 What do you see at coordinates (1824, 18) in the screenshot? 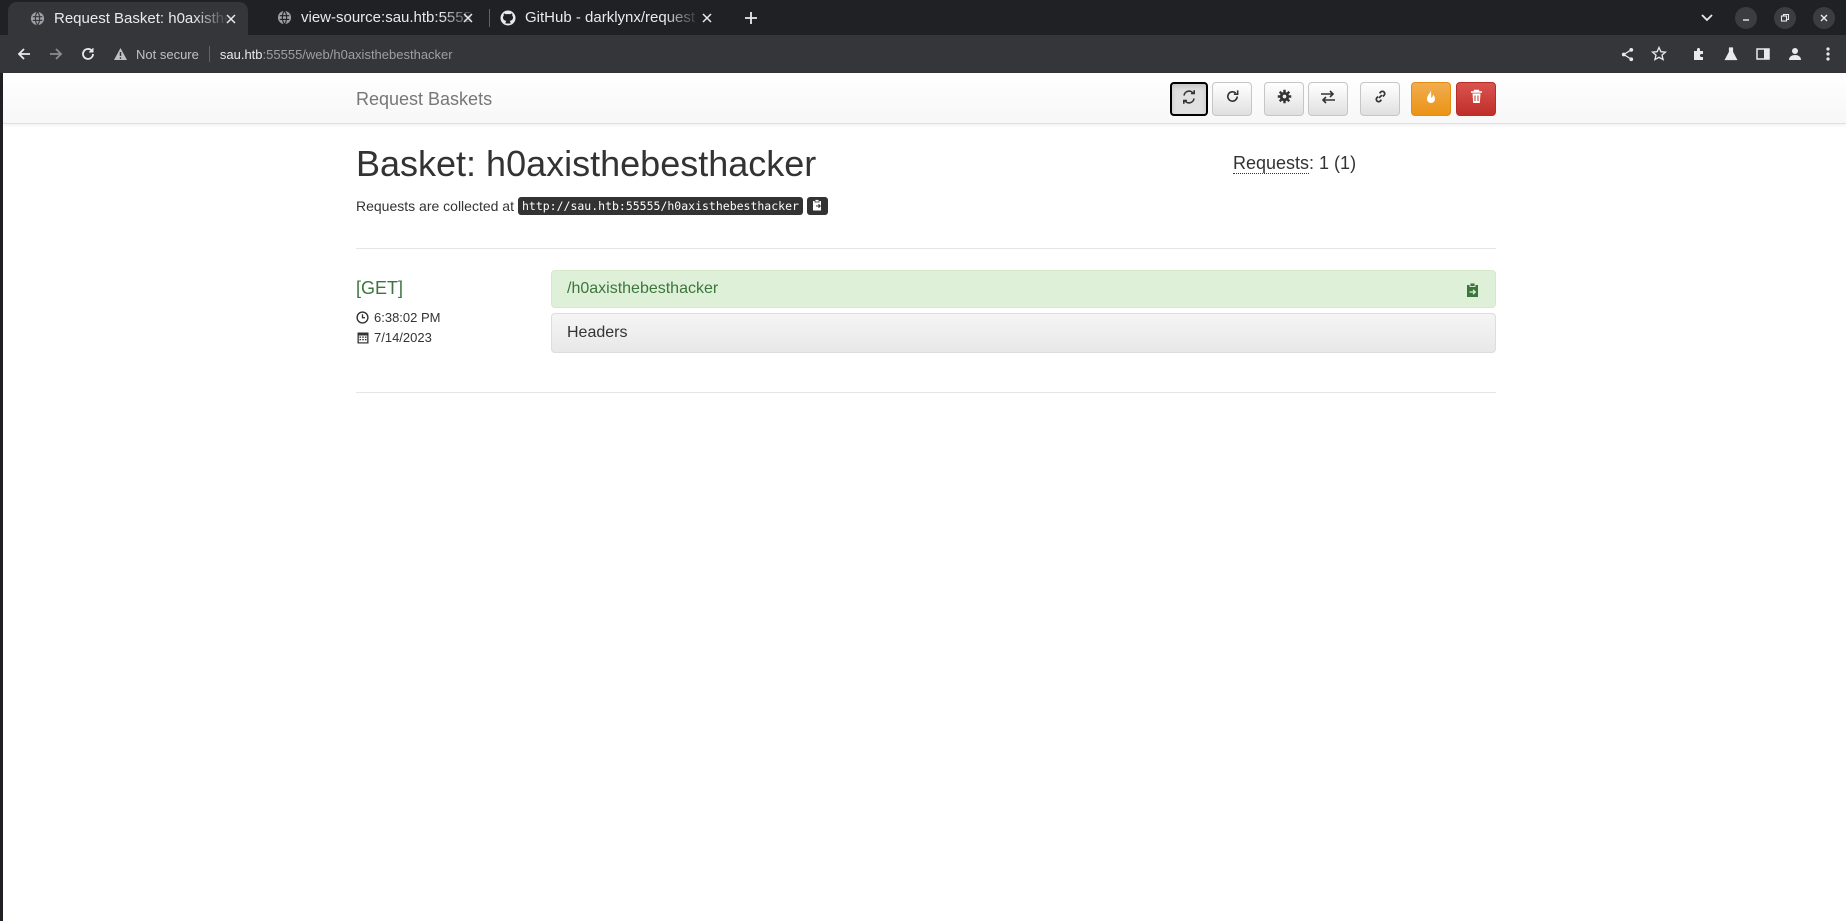
I see `close-window-icon` at bounding box center [1824, 18].